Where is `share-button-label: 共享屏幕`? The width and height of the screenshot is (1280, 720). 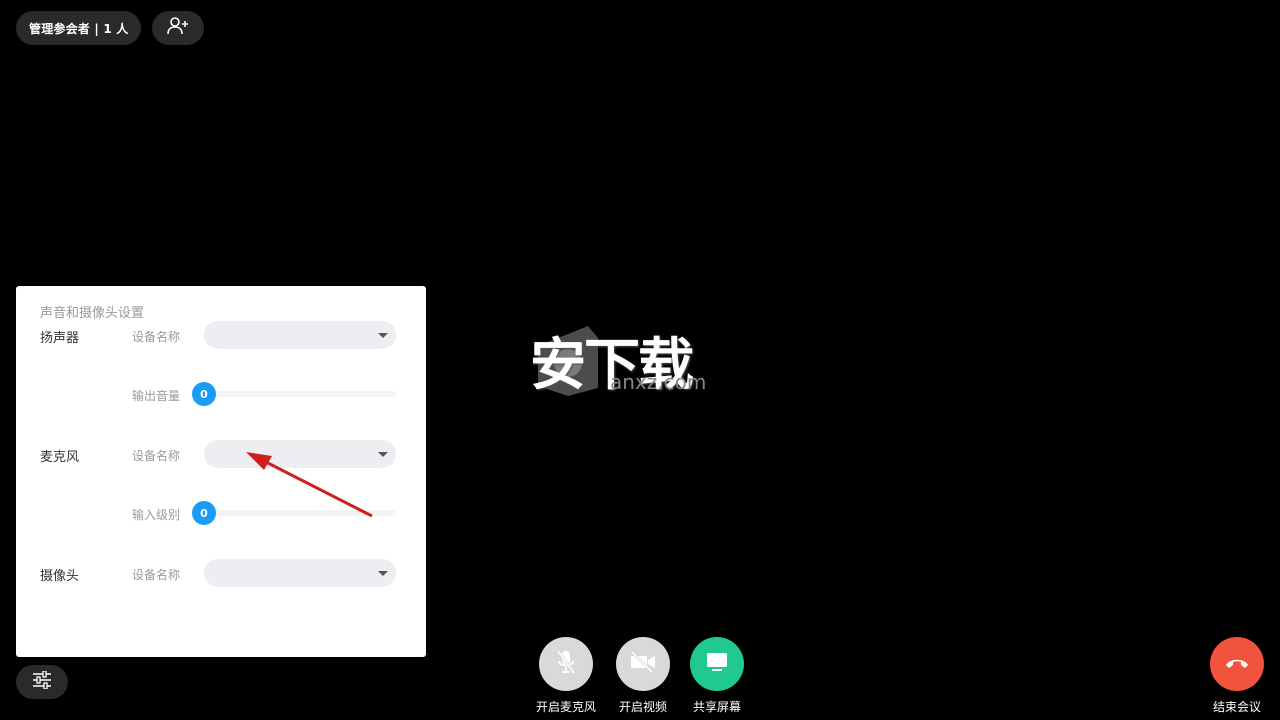
share-button-label: 共享屏幕 is located at coordinates (716, 707).